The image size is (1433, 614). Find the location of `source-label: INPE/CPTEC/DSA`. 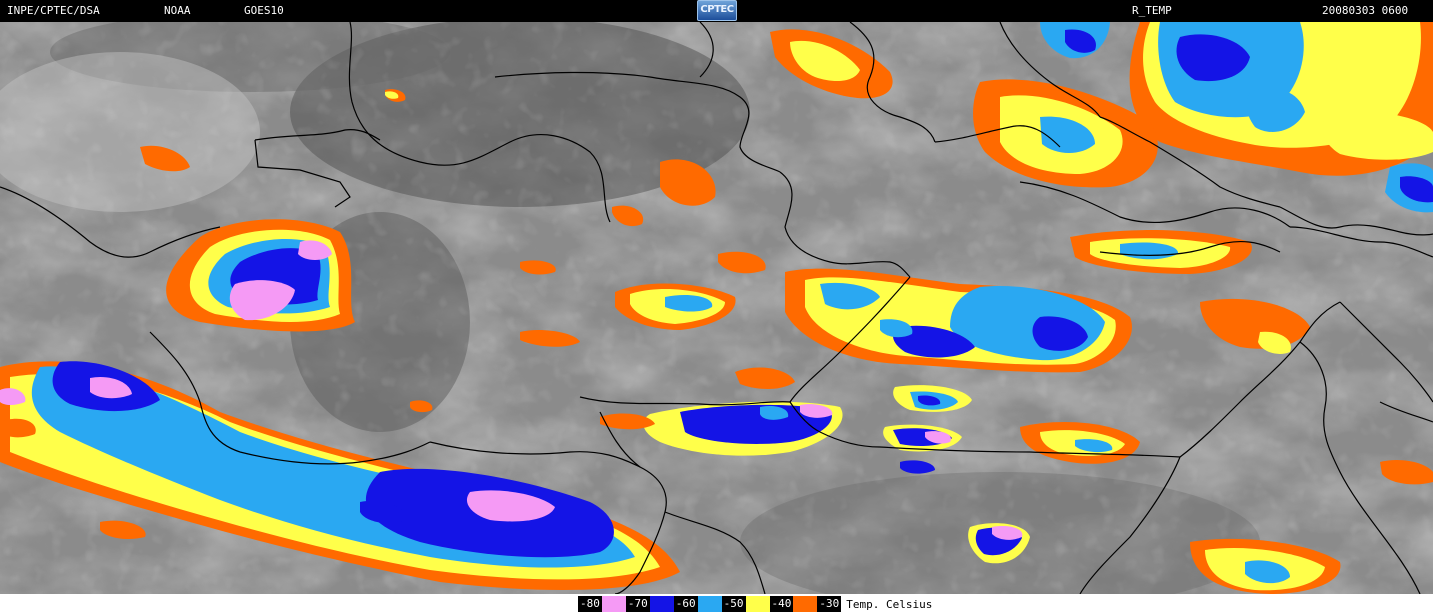

source-label: INPE/CPTEC/DSA is located at coordinates (53, 10).